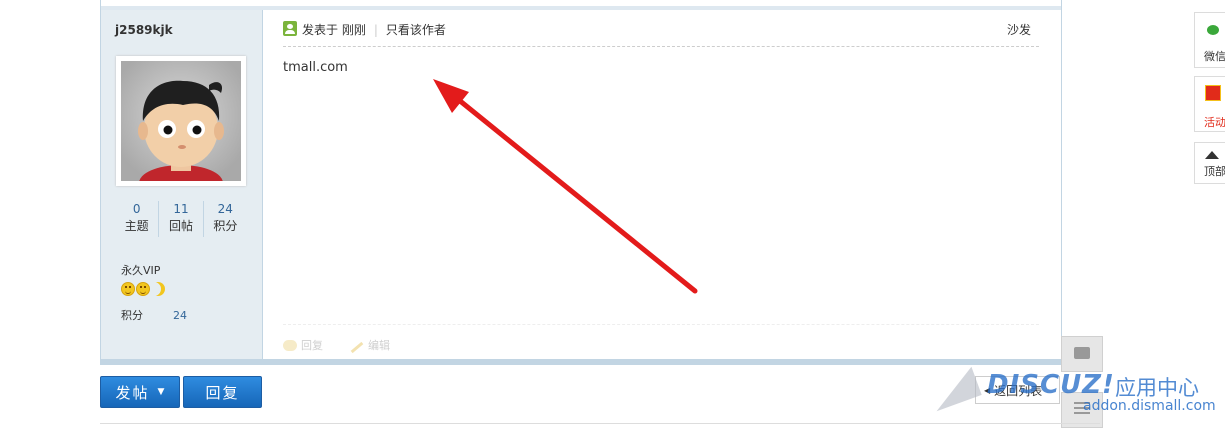 The width and height of the screenshot is (1225, 432). Describe the element at coordinates (379, 345) in the screenshot. I see `edit-action-label: 编辑` at that location.